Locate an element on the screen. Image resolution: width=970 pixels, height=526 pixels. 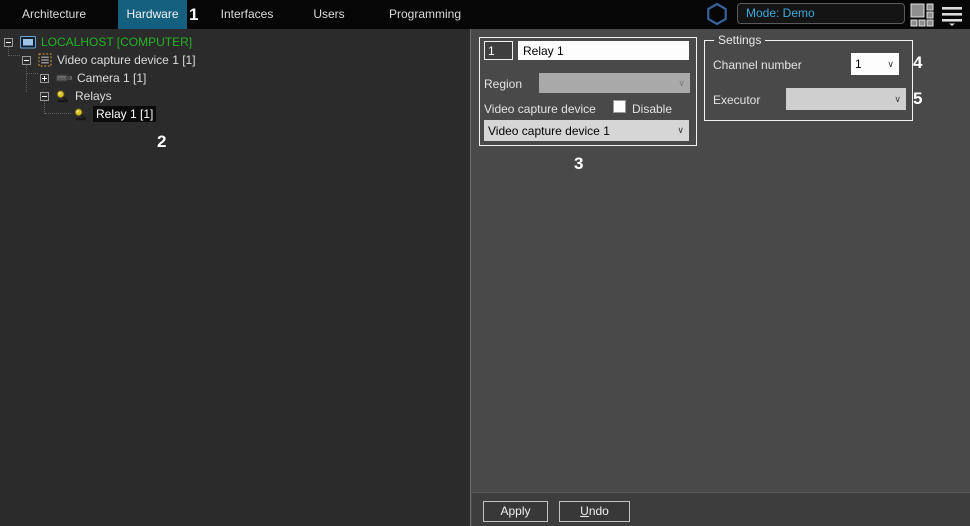
tree-item-label: LOCALHOST [COMPUTER] is located at coordinates (116, 42).